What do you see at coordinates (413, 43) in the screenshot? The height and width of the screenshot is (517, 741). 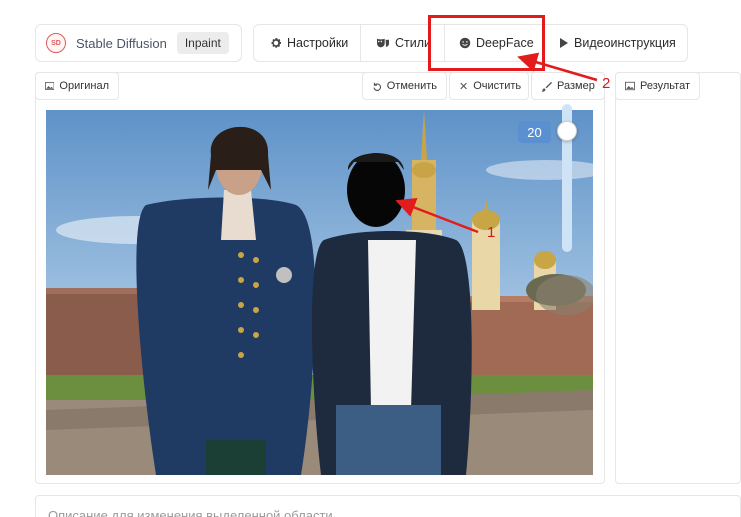 I see `styles-label: Стили` at bounding box center [413, 43].